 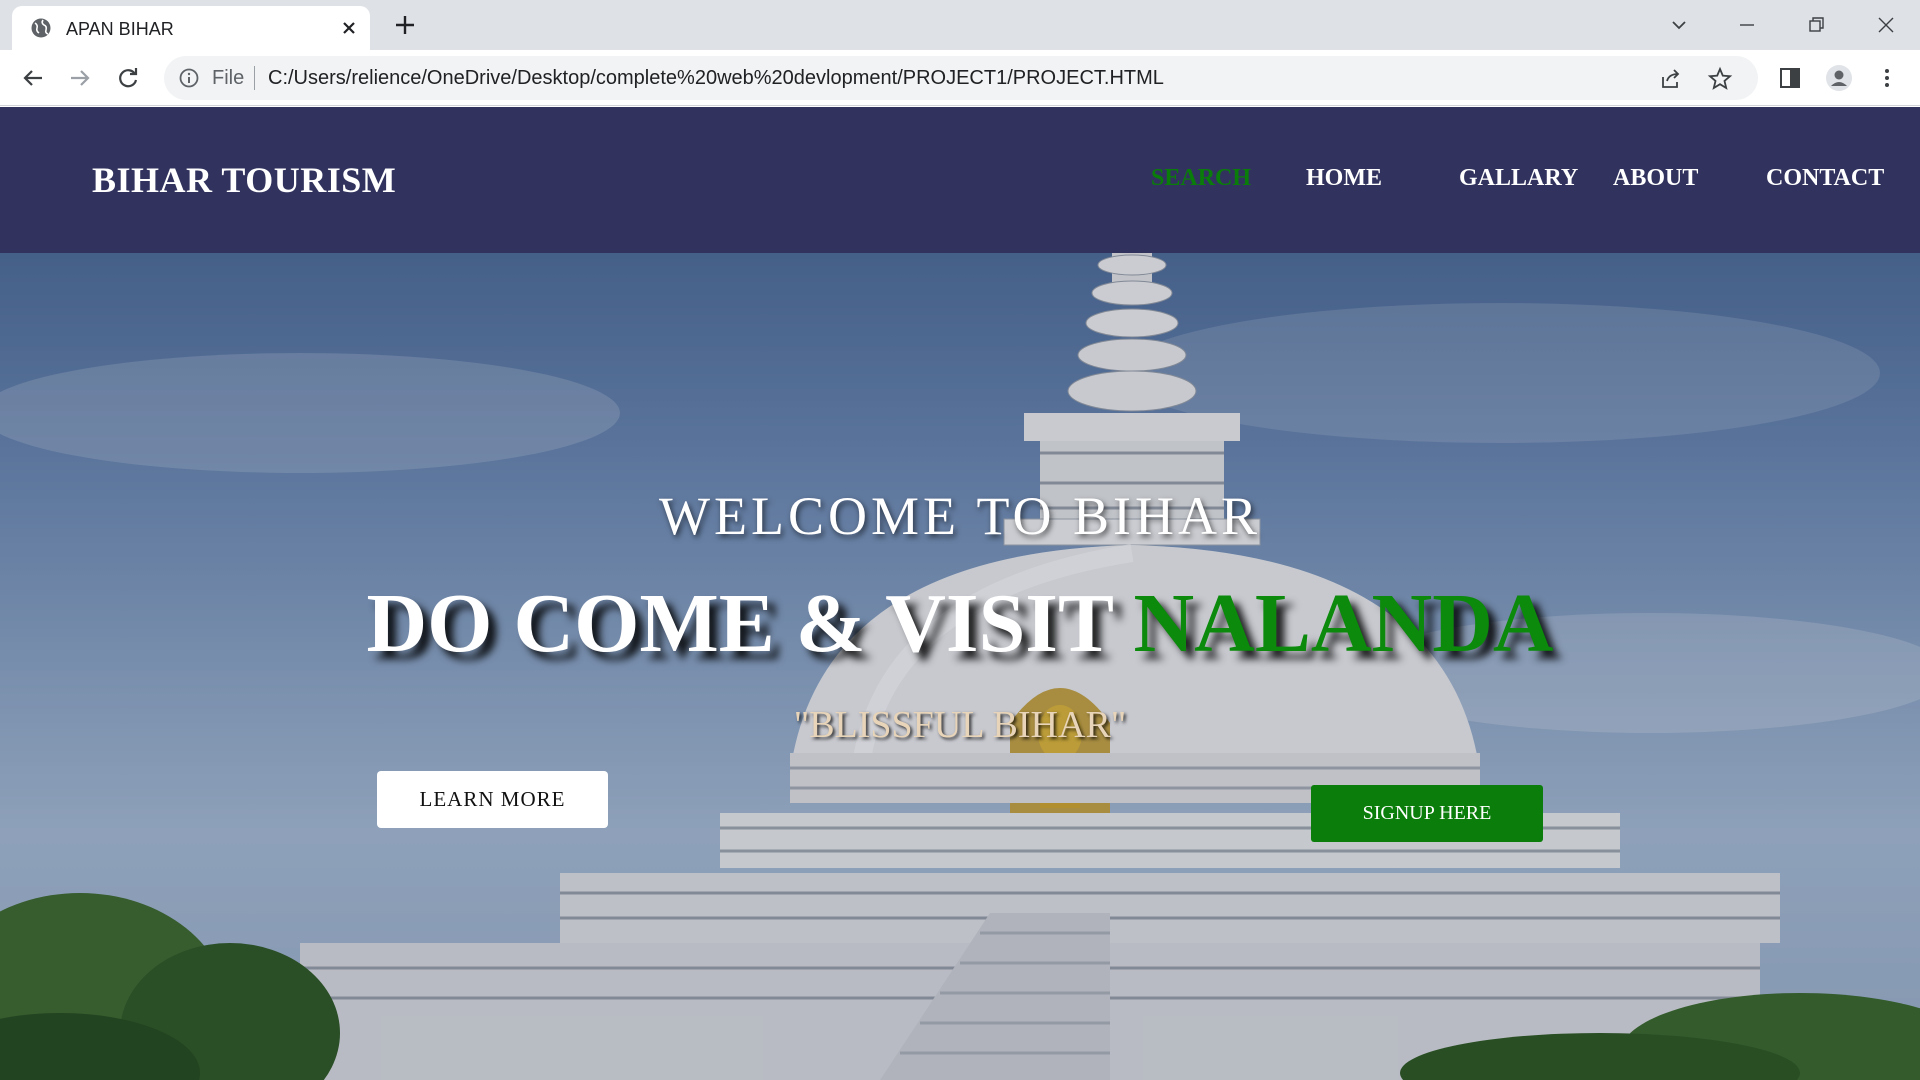 I want to click on star-icon, so click(x=1720, y=79).